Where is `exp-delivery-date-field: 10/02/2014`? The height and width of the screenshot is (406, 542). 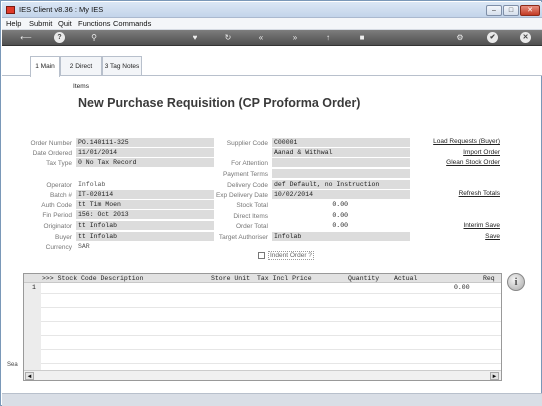 exp-delivery-date-field: 10/02/2014 is located at coordinates (341, 194).